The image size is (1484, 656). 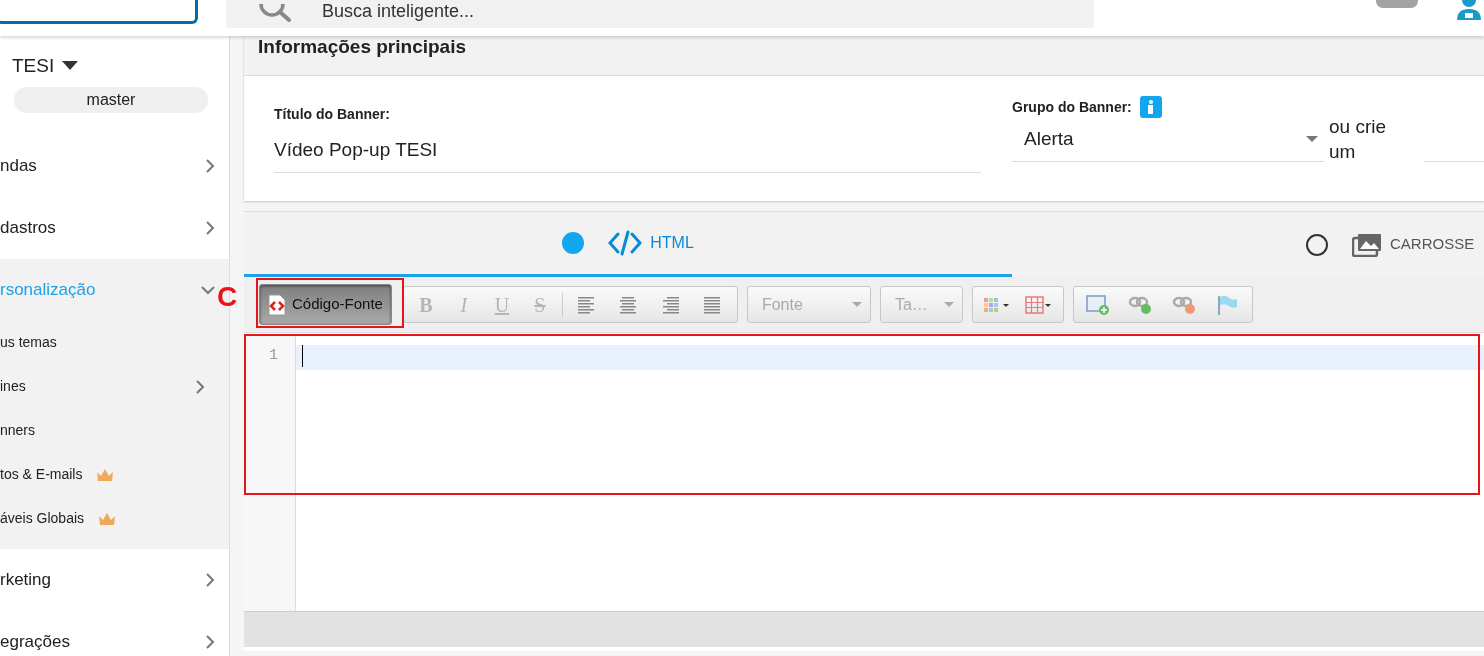 What do you see at coordinates (208, 289) in the screenshot?
I see `chevron-down-icon` at bounding box center [208, 289].